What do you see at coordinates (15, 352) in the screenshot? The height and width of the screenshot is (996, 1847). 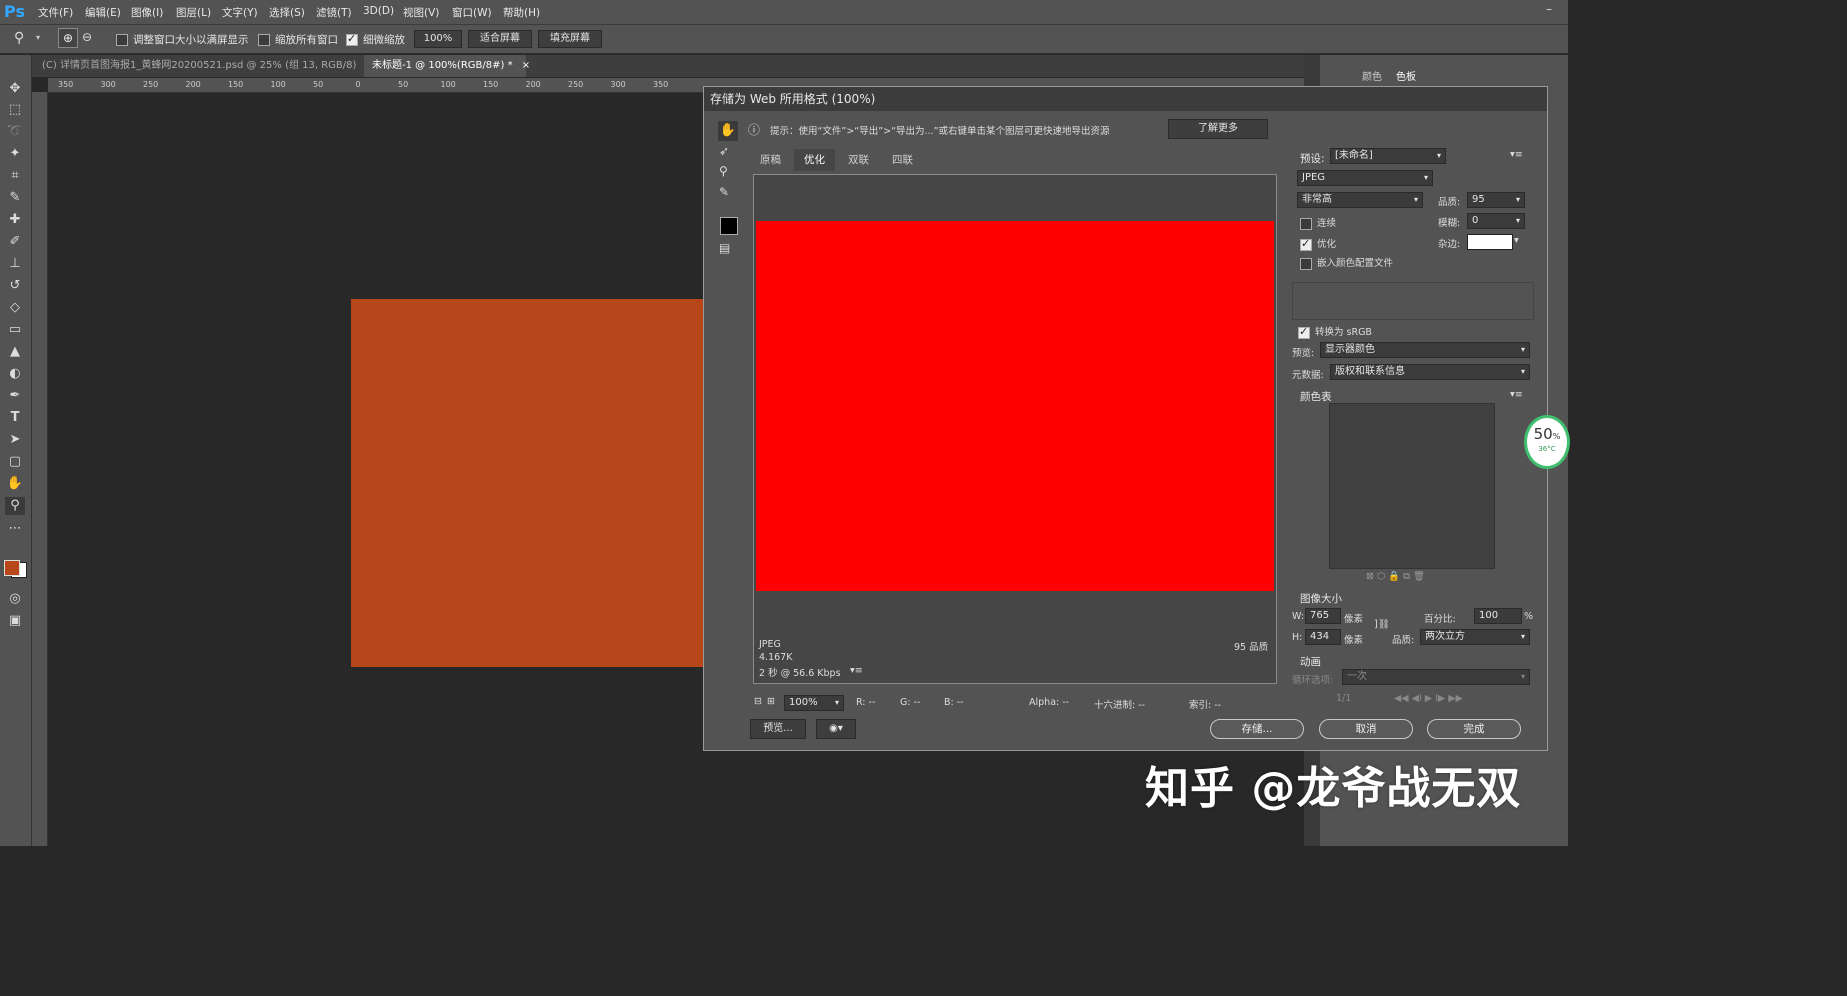 I see `blur-tool-icon: ▲` at bounding box center [15, 352].